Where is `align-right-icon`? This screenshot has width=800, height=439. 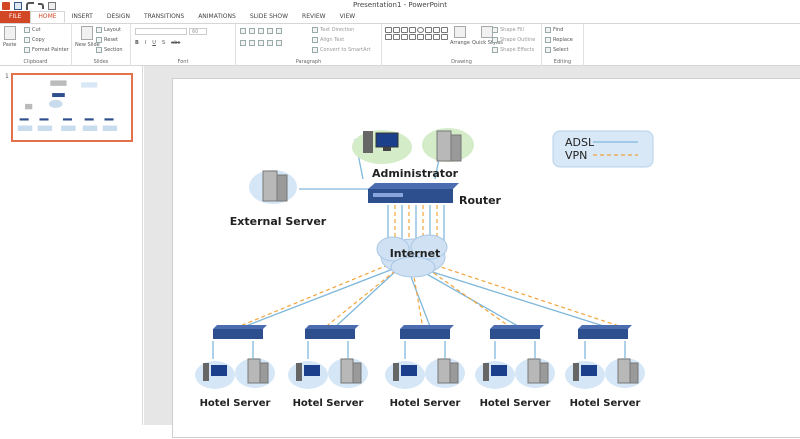 align-right-icon is located at coordinates (261, 43).